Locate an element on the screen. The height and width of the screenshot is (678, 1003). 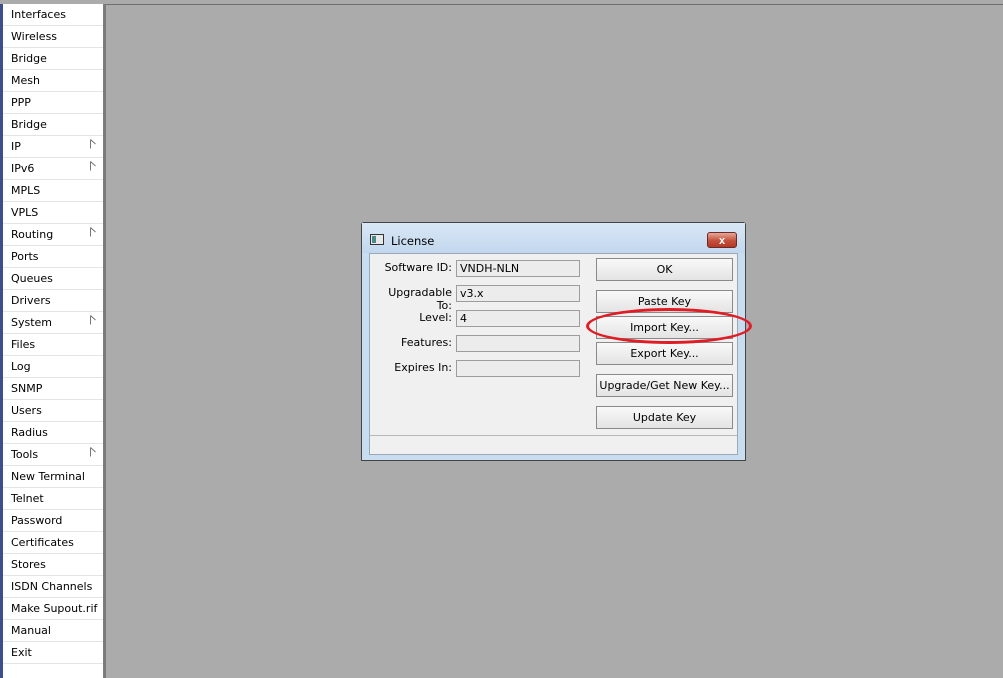
expires-in-label: Expires In: is located at coordinates (423, 367).